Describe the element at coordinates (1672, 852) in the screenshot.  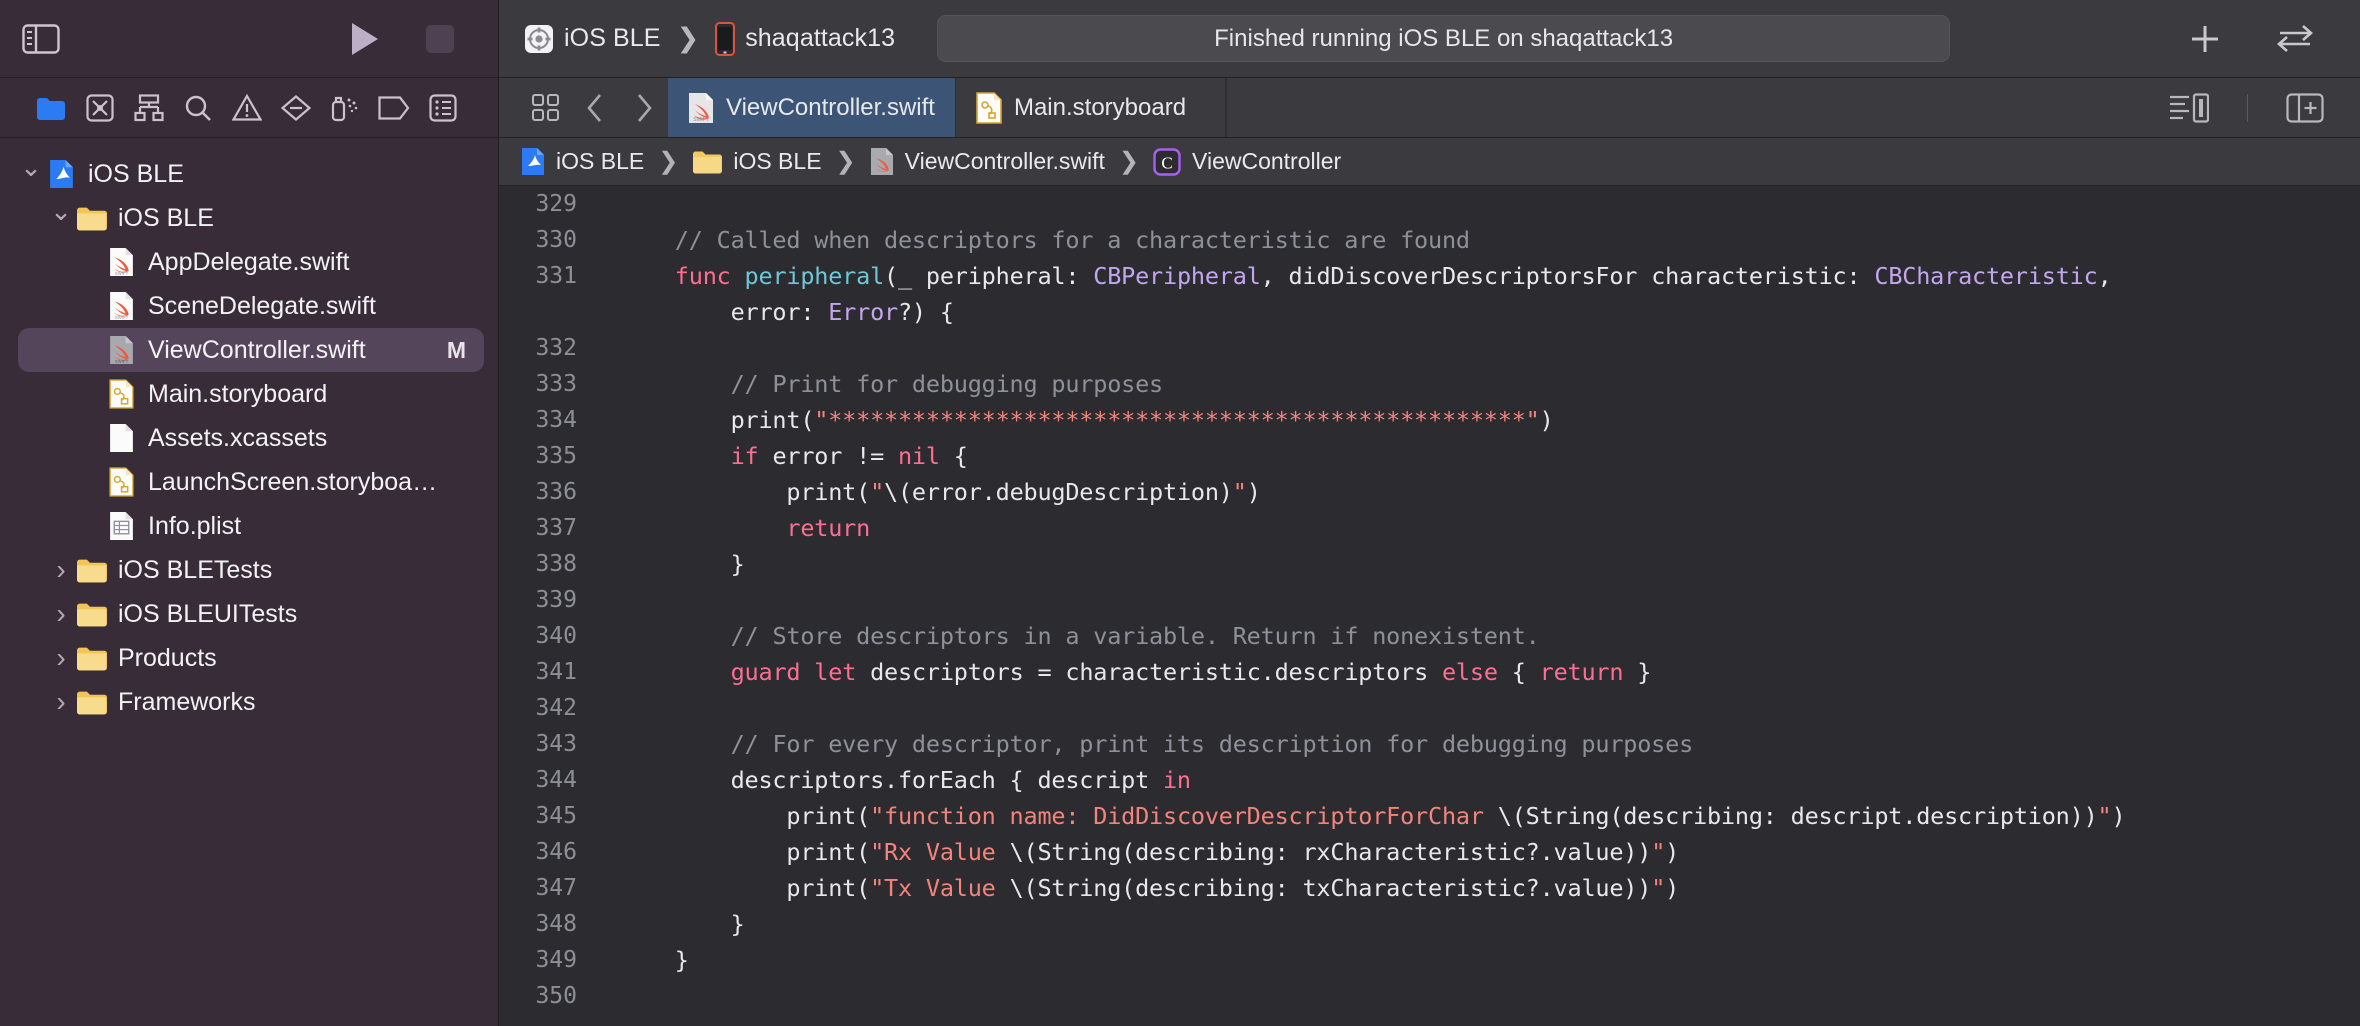
I see `token-pln: )` at that location.